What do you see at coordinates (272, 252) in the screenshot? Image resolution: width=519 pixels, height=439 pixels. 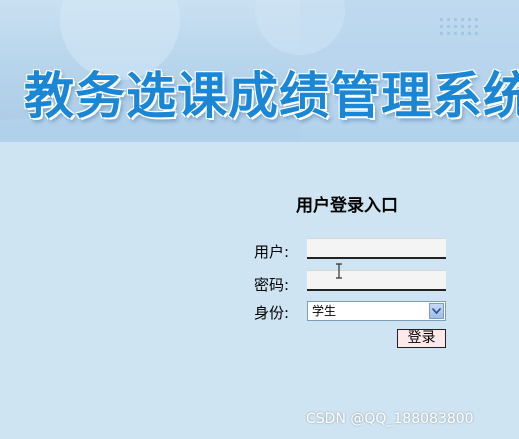 I see `username-label: 用户:` at bounding box center [272, 252].